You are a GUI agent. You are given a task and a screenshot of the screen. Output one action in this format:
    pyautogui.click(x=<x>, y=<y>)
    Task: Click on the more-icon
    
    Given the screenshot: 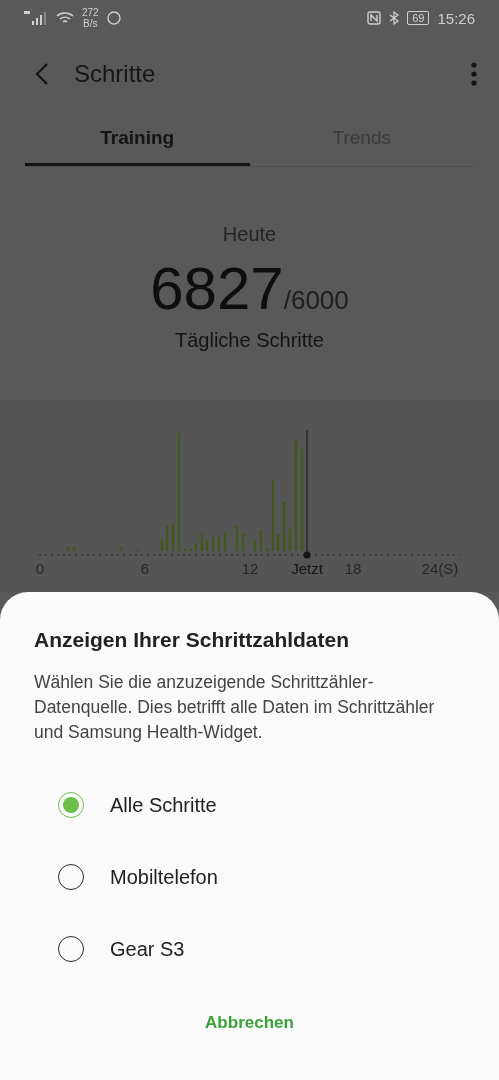 What is the action you would take?
    pyautogui.click(x=474, y=74)
    